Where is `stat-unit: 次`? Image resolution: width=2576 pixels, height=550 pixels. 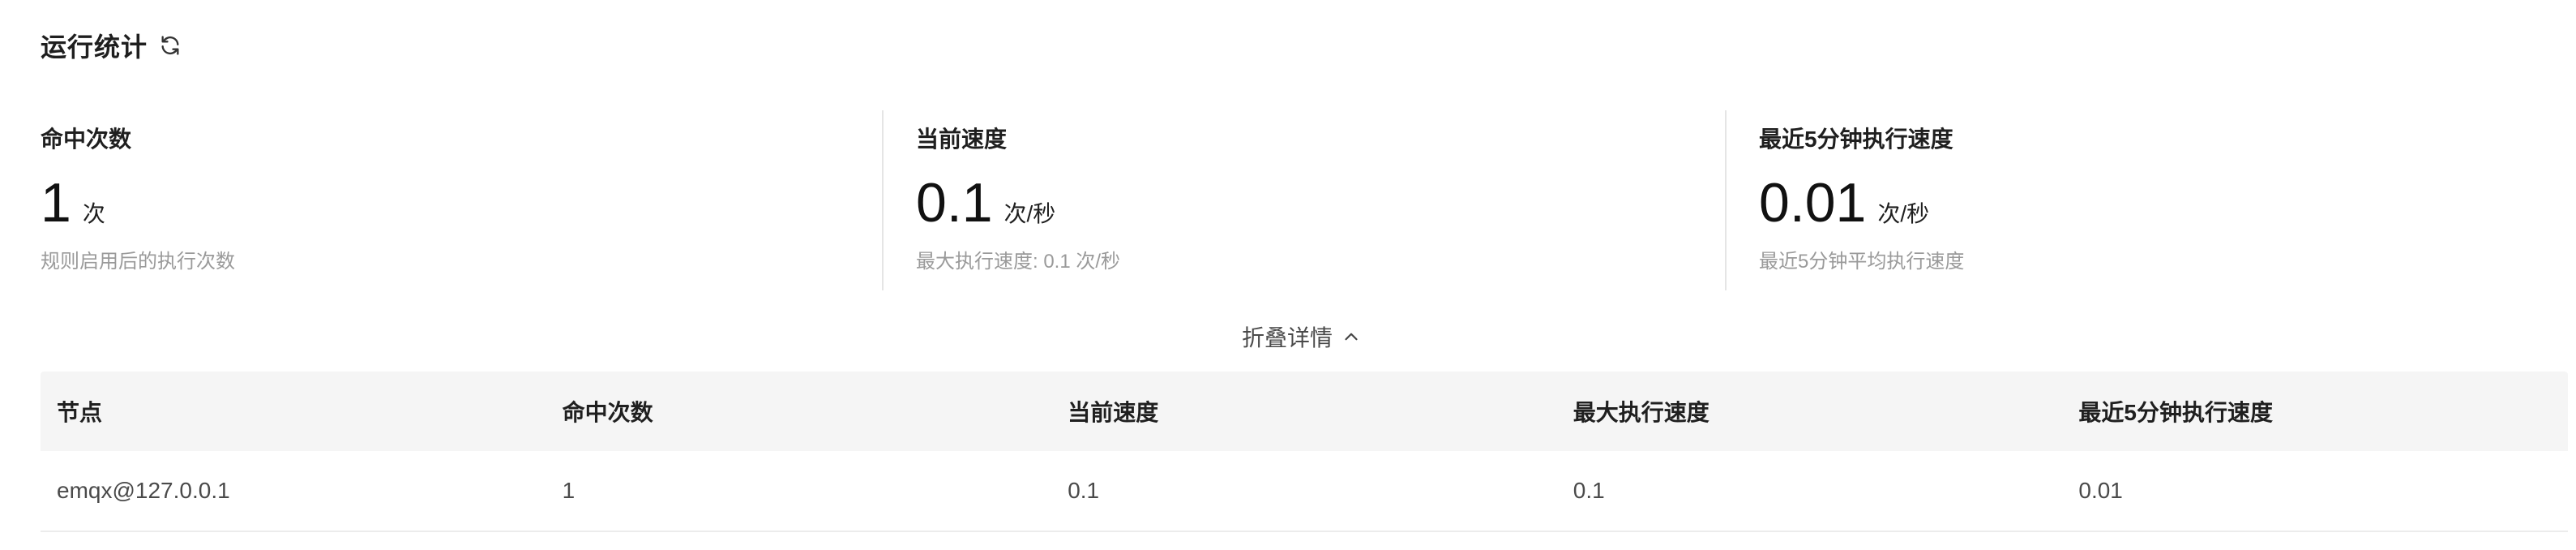 stat-unit: 次 is located at coordinates (93, 213).